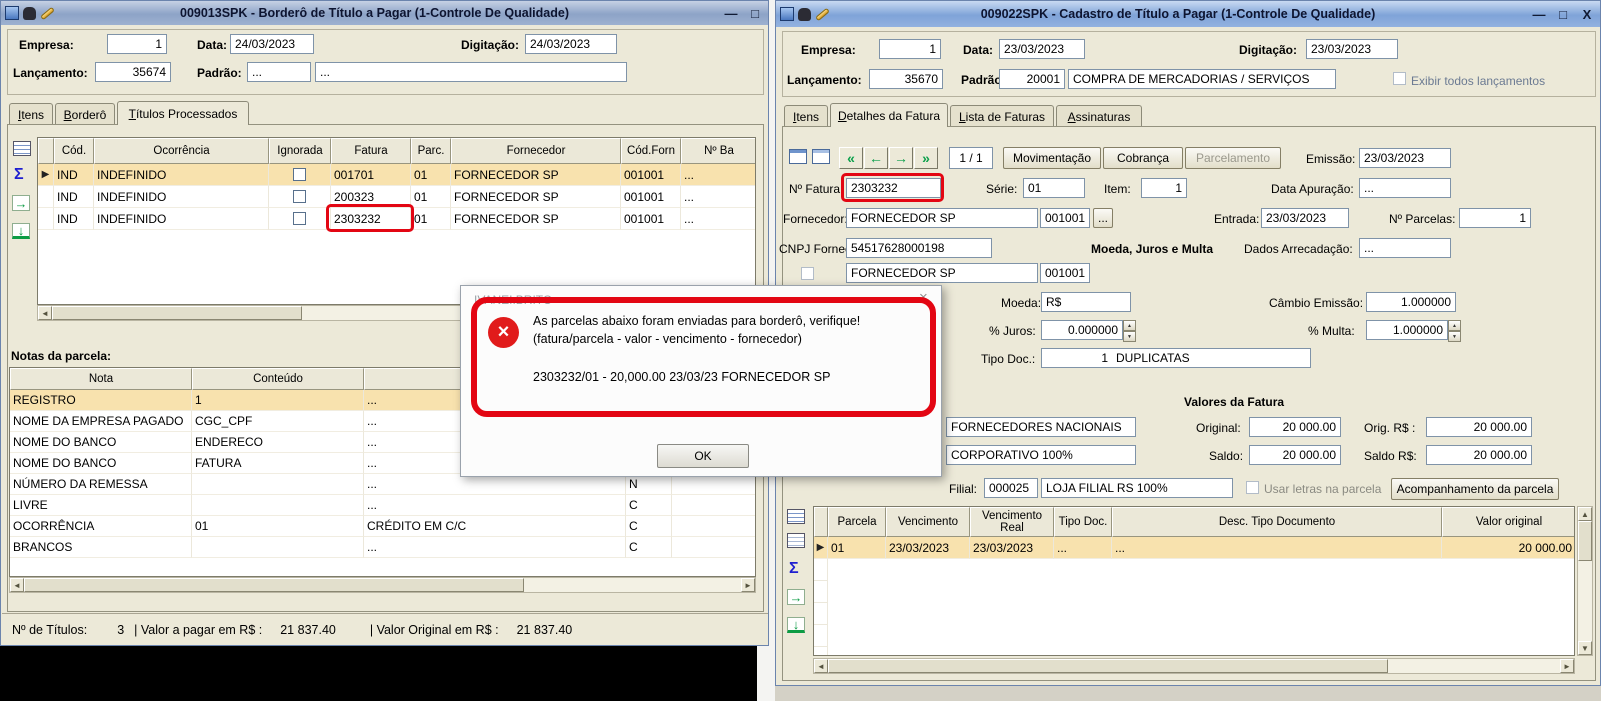 This screenshot has height=701, width=1601. Describe the element at coordinates (1054, 188) in the screenshot. I see `serie-field: 01` at that location.